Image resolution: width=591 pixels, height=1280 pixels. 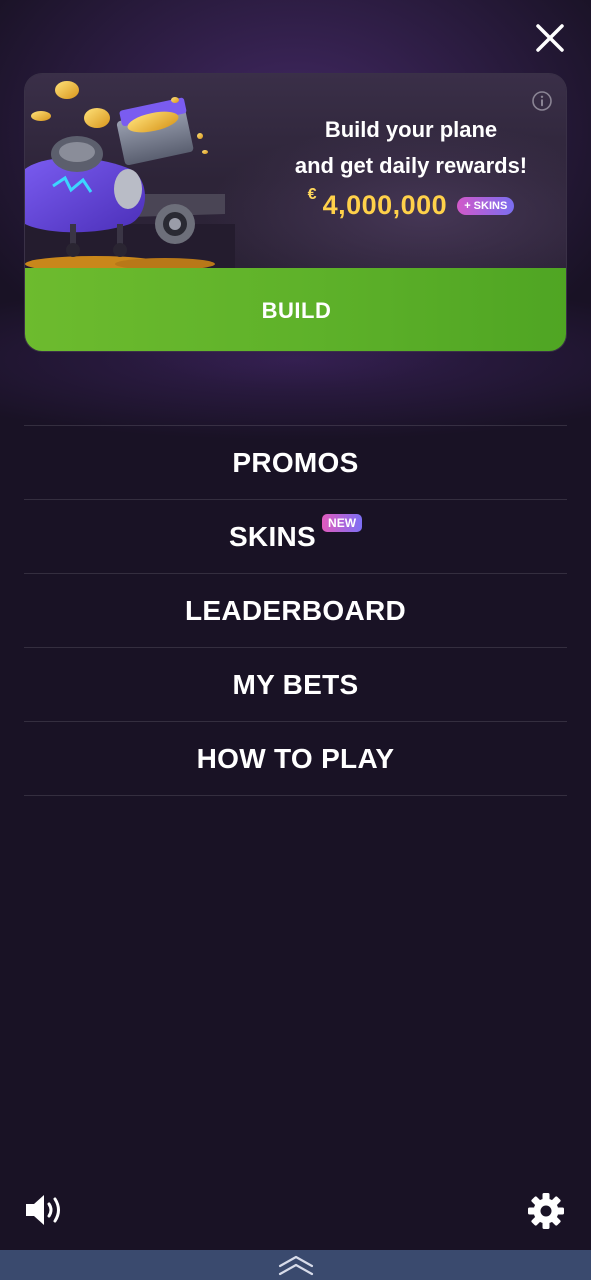 I want to click on build-button-label: BUILD, so click(x=296, y=310).